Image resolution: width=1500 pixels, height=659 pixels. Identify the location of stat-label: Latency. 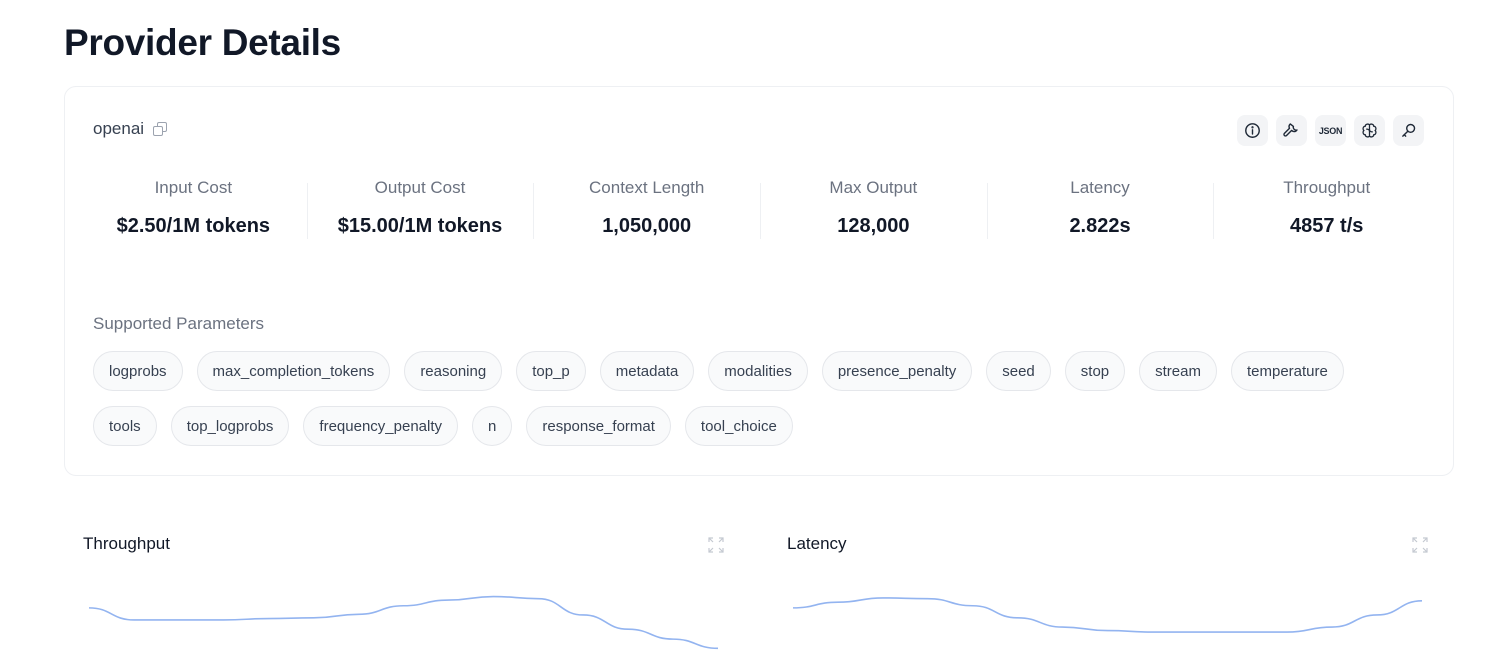
(1100, 187).